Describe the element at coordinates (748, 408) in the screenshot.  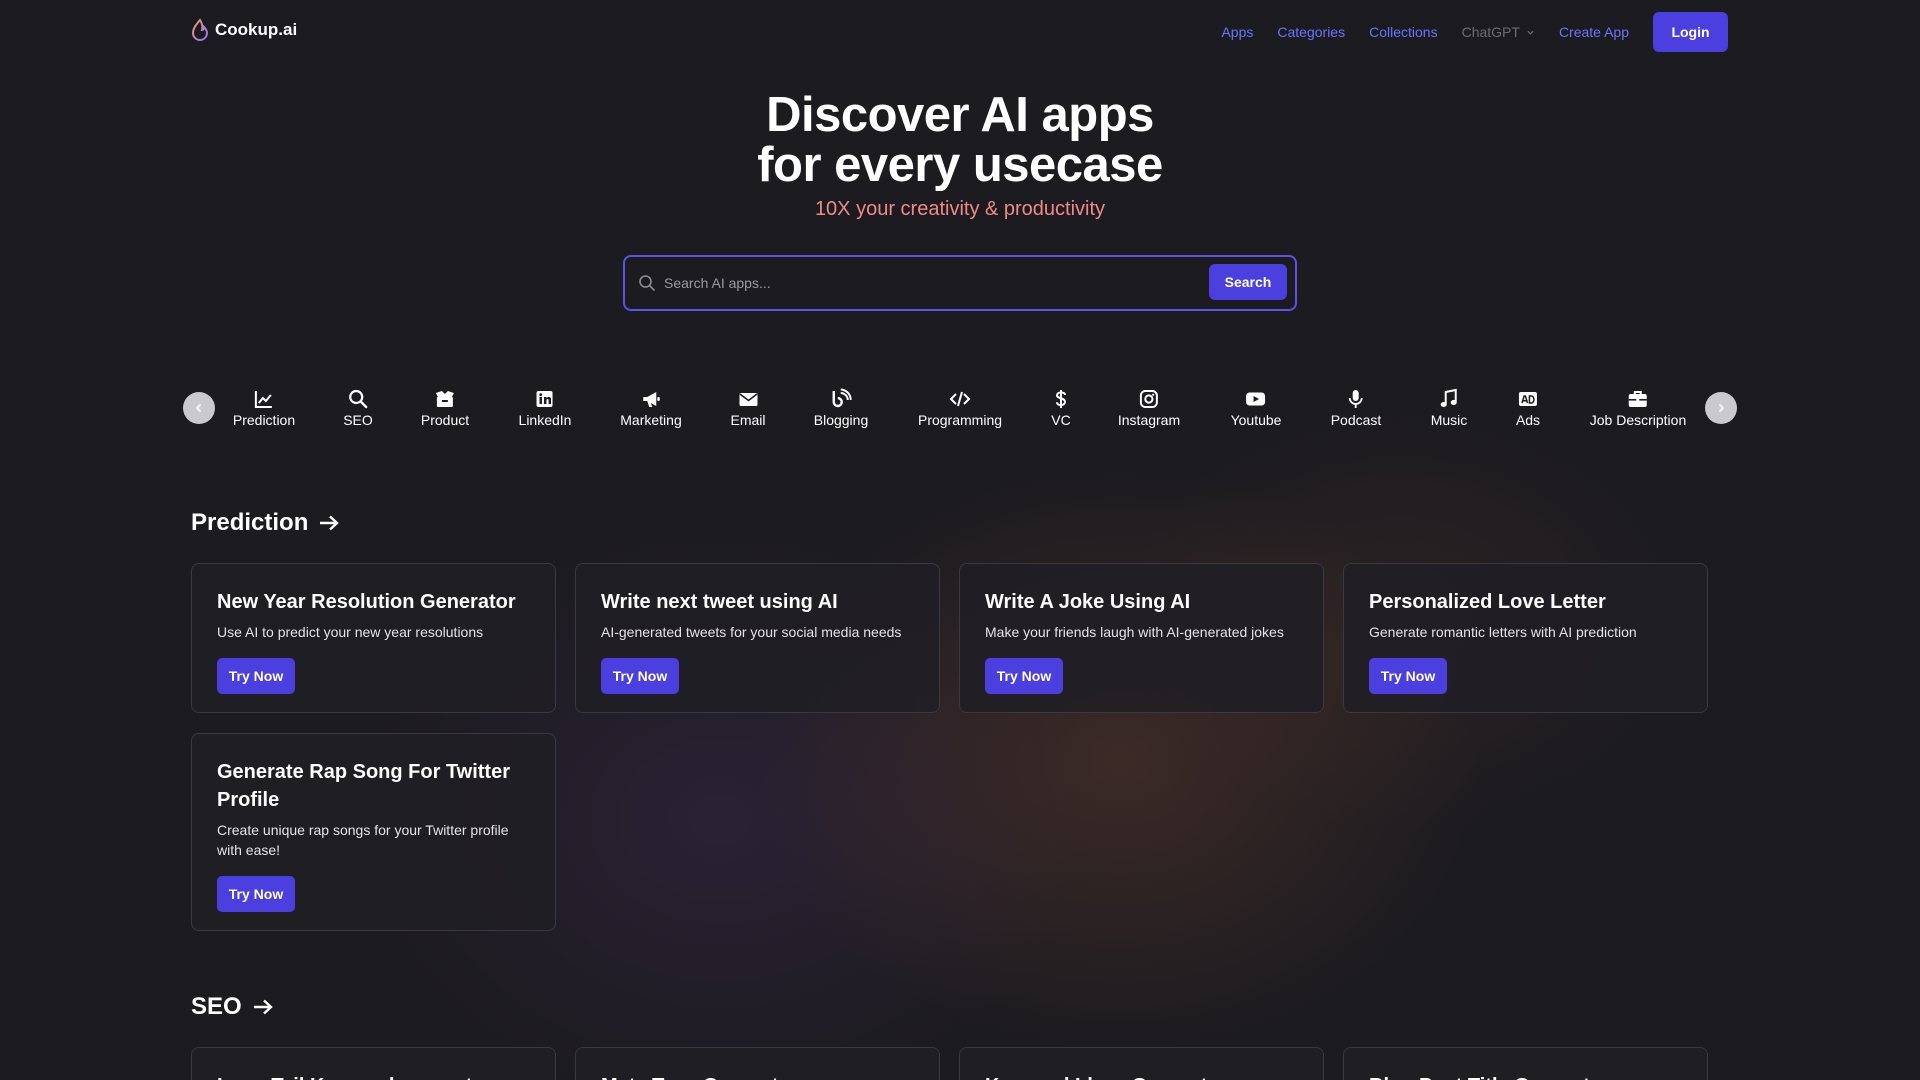
I see `category-email: Email` at that location.